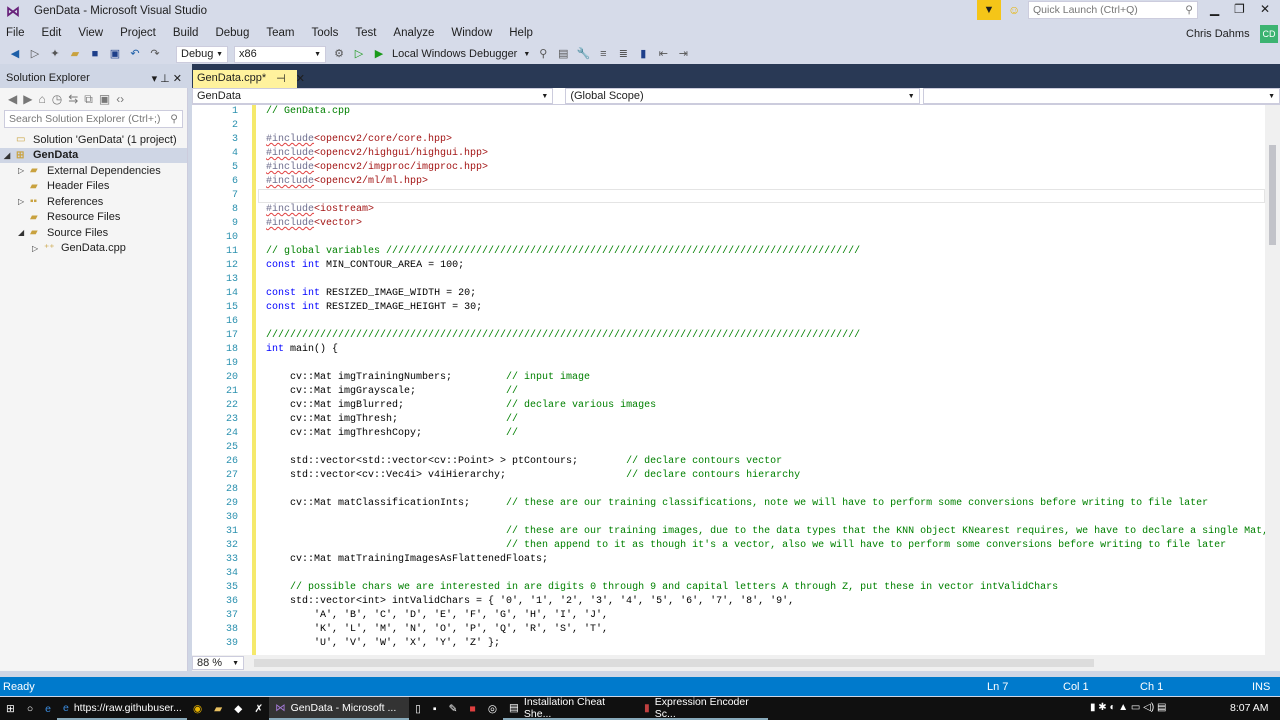 Image resolution: width=1280 pixels, height=720 pixels. Describe the element at coordinates (365, 33) in the screenshot. I see `menu-test: Test` at that location.